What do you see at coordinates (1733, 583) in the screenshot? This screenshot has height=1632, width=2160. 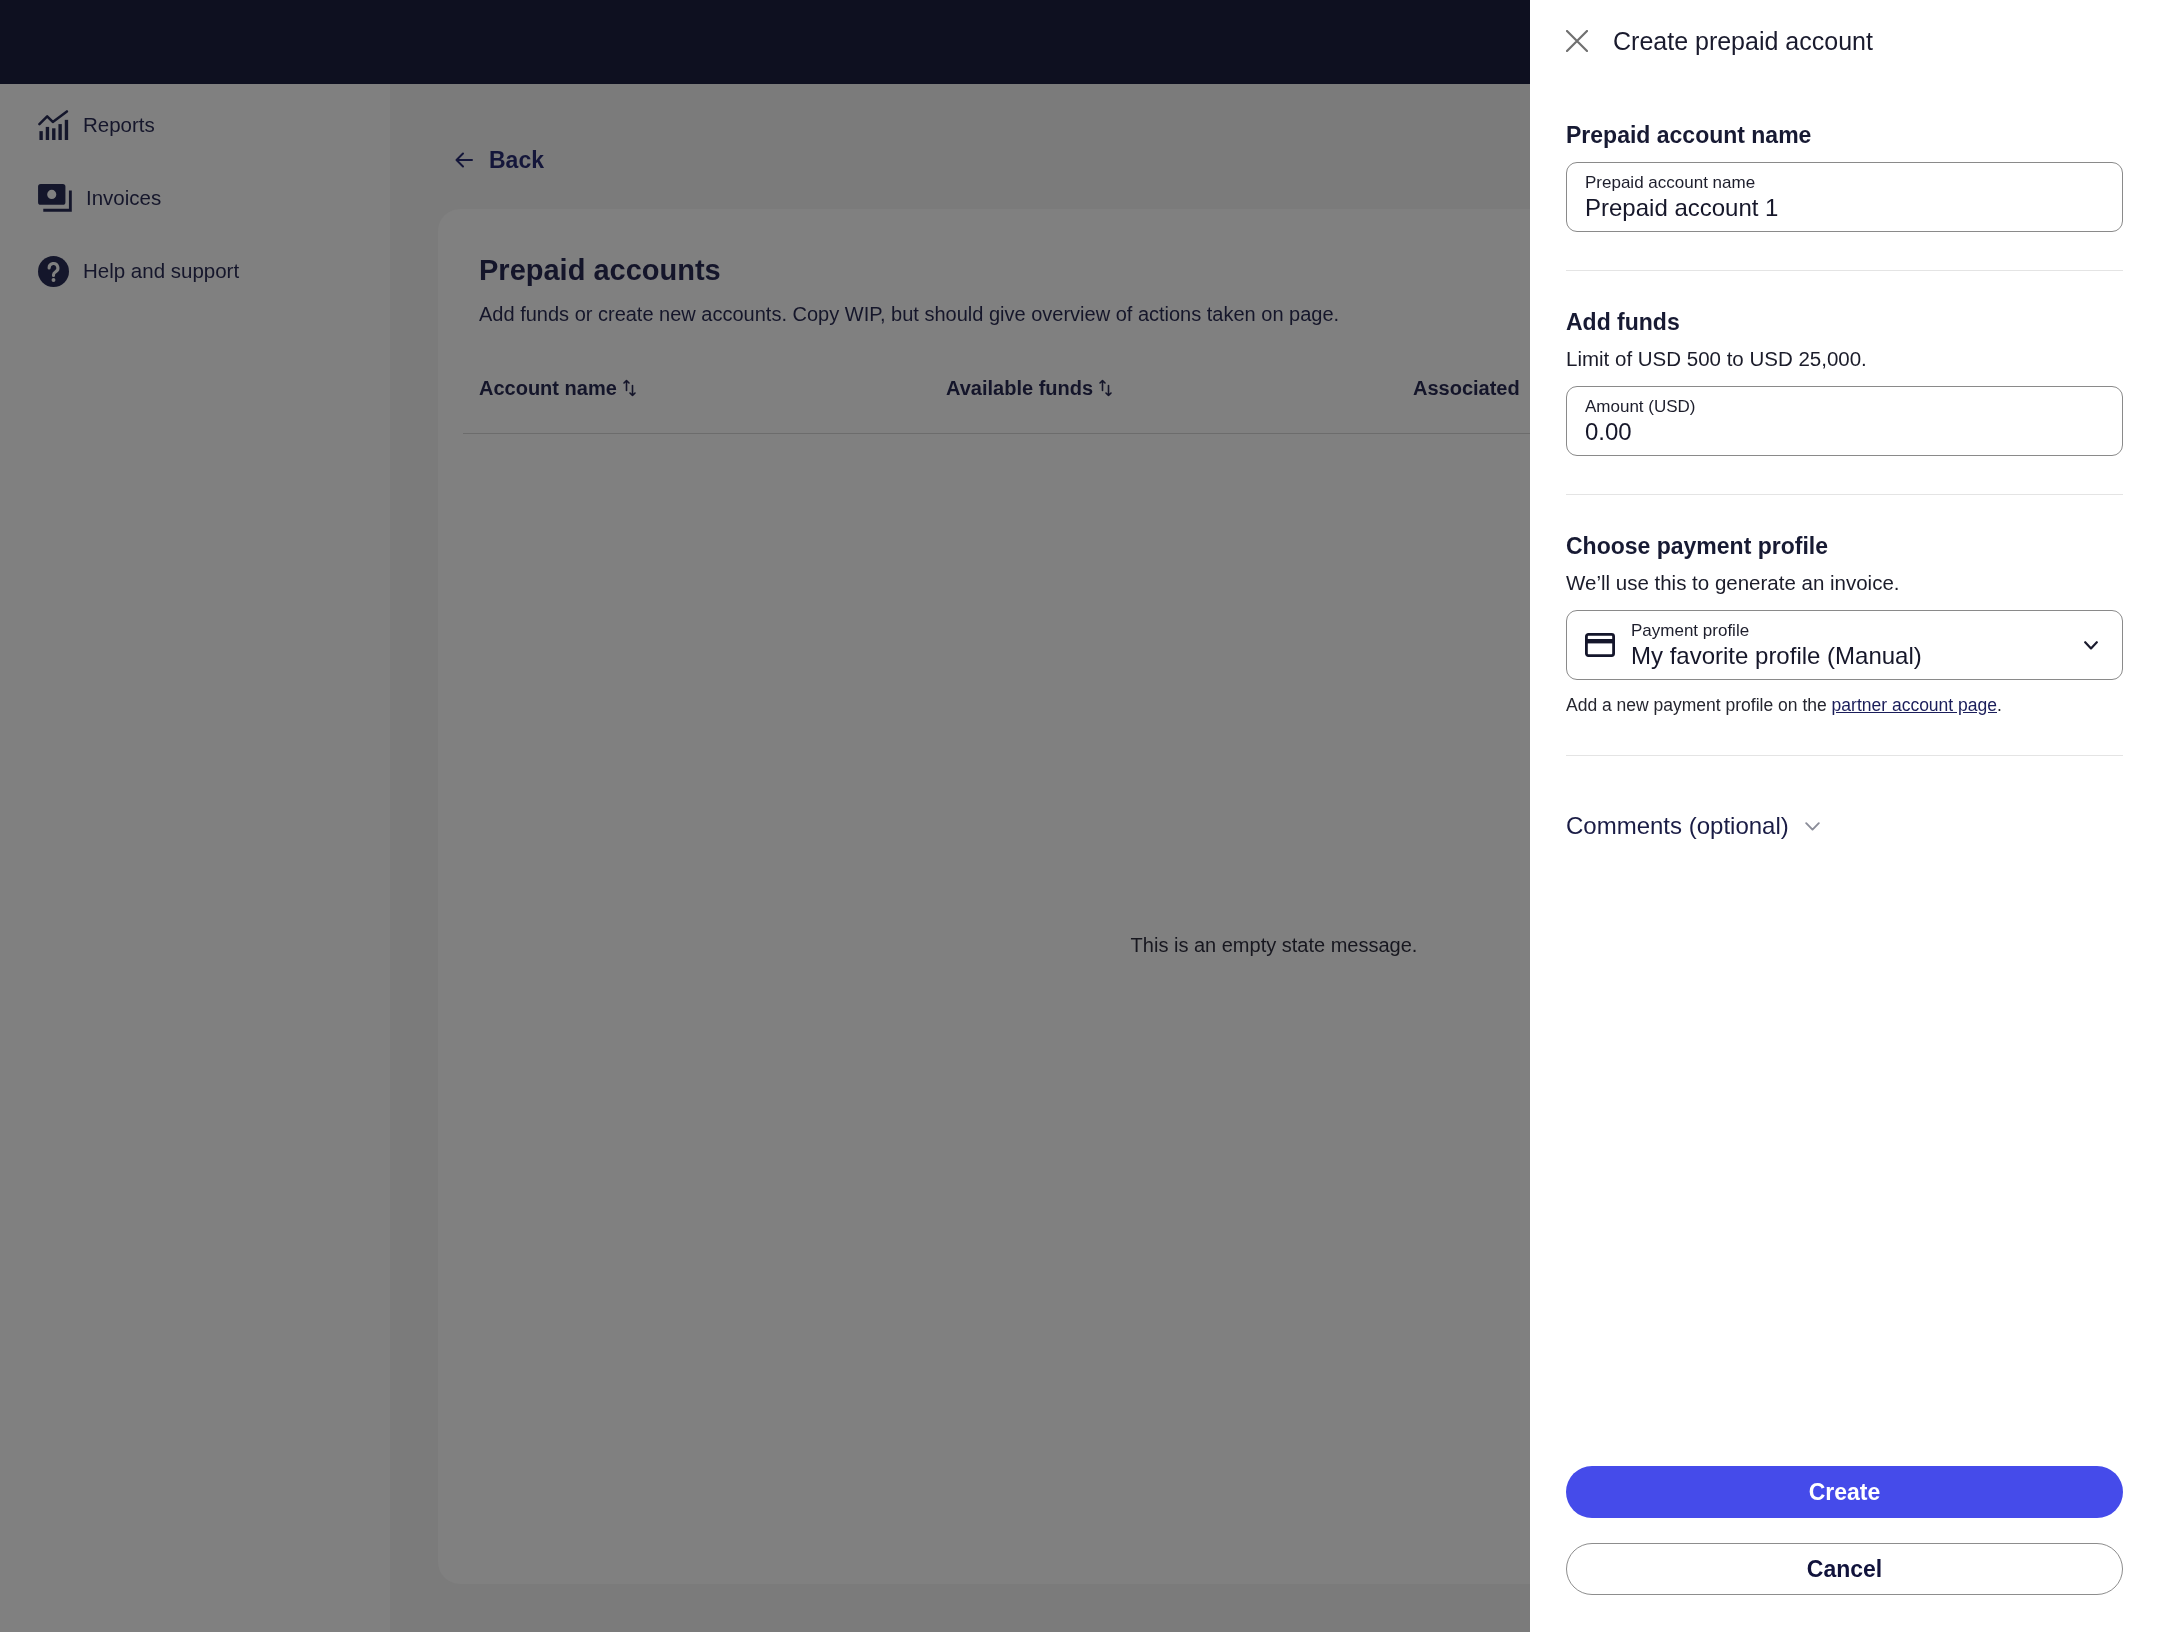 I see `section-description: We’ll use this to generate an invoice.` at bounding box center [1733, 583].